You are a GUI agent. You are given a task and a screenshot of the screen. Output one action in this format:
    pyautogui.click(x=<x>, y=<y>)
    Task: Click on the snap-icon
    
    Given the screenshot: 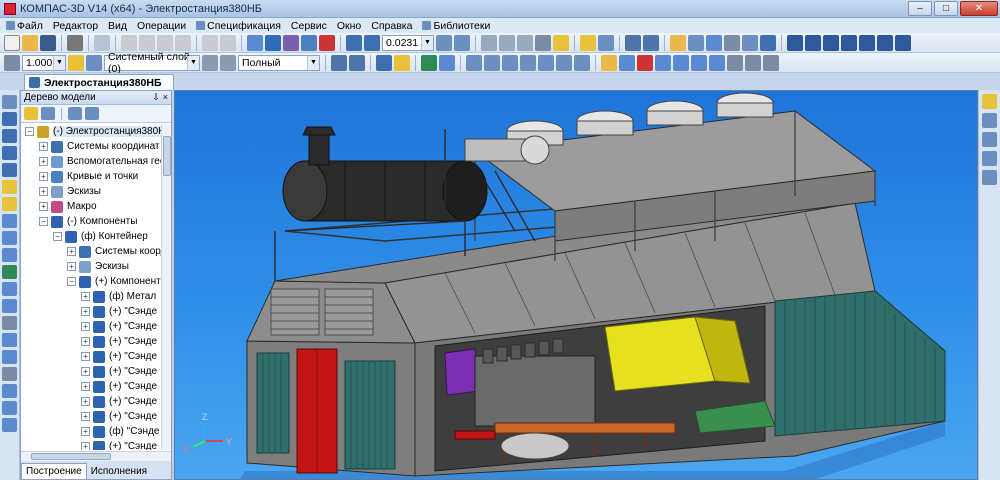 What is the action you would take?
    pyautogui.click(x=76, y=62)
    